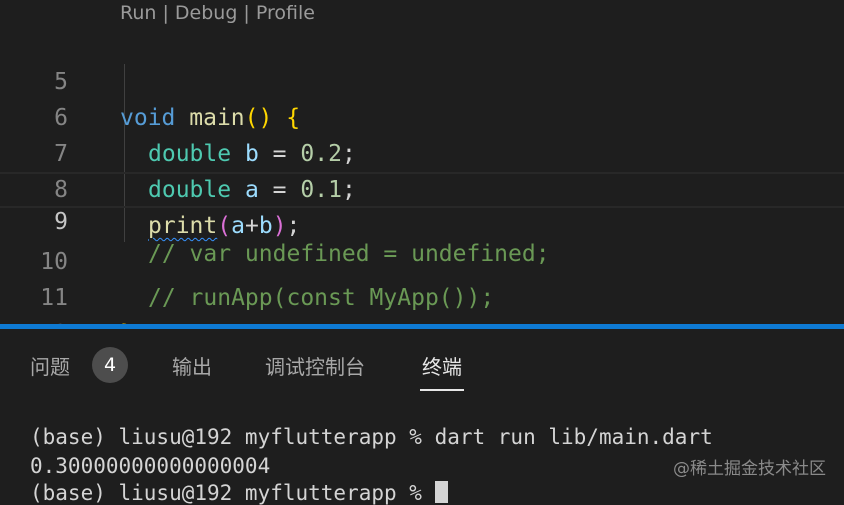 Image resolution: width=844 pixels, height=505 pixels. I want to click on tab-label: 调试控制台, so click(315, 367).